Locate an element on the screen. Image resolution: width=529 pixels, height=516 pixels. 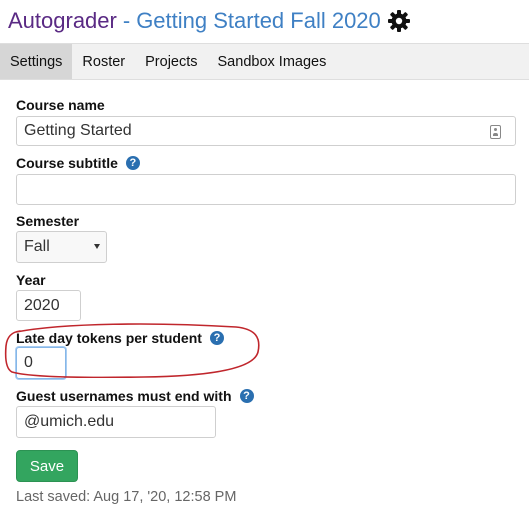
semester-label-text: Semester is located at coordinates (48, 221).